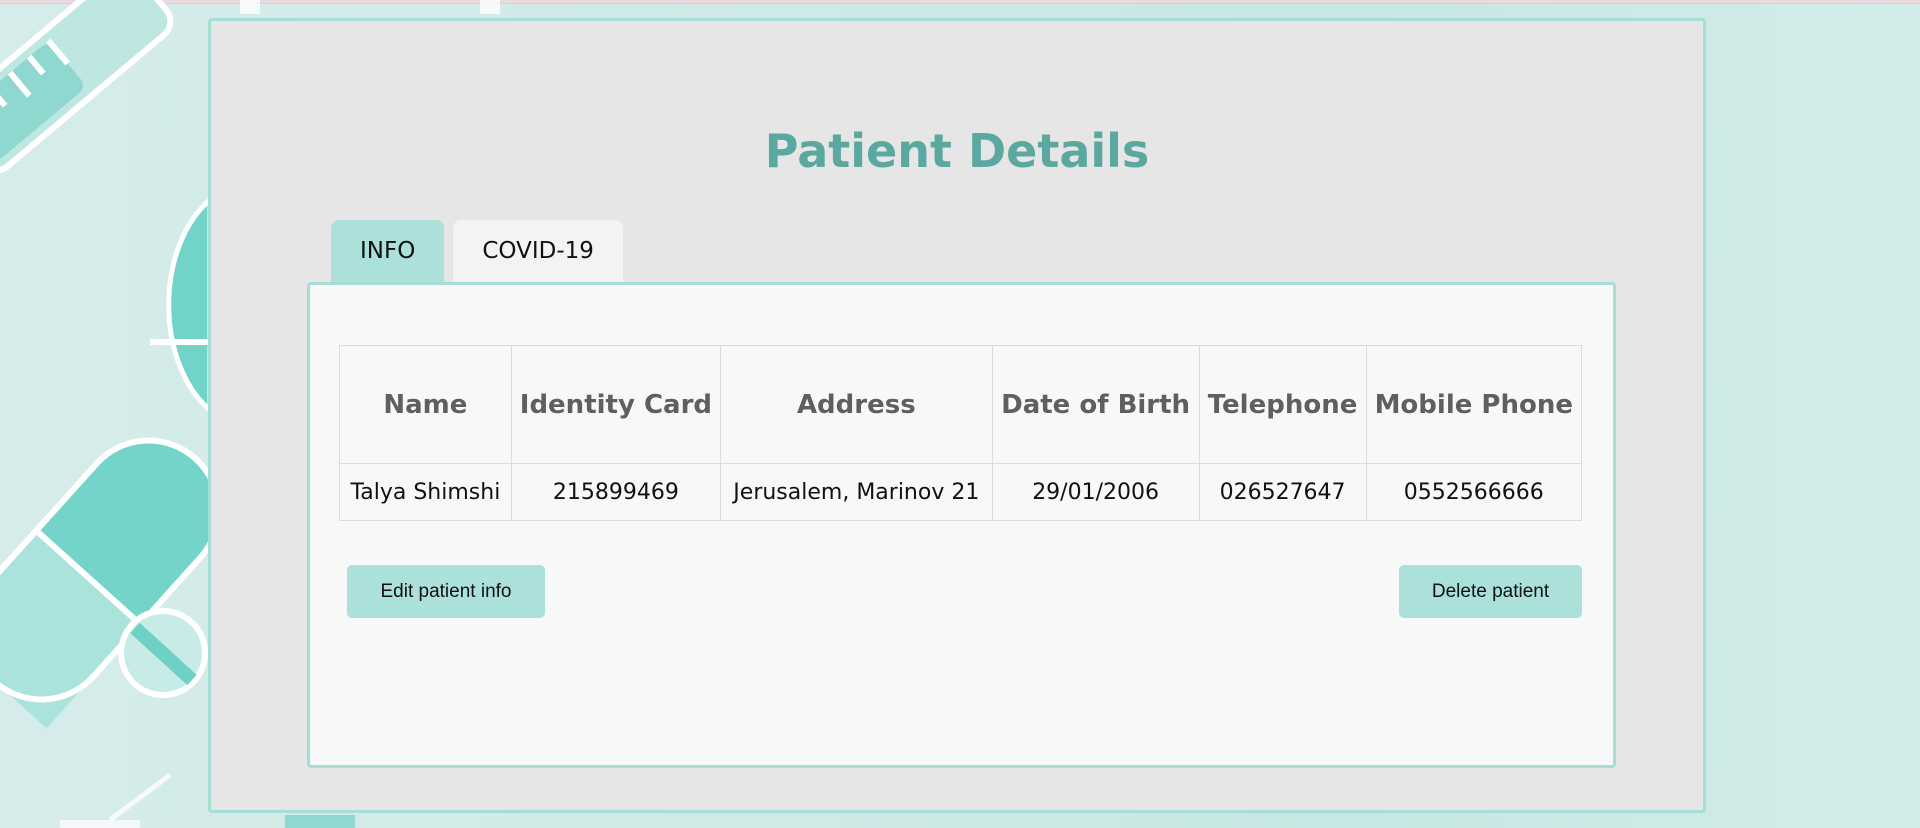  What do you see at coordinates (1474, 404) in the screenshot?
I see `column-header-mobile-phone: Mobile Phone` at bounding box center [1474, 404].